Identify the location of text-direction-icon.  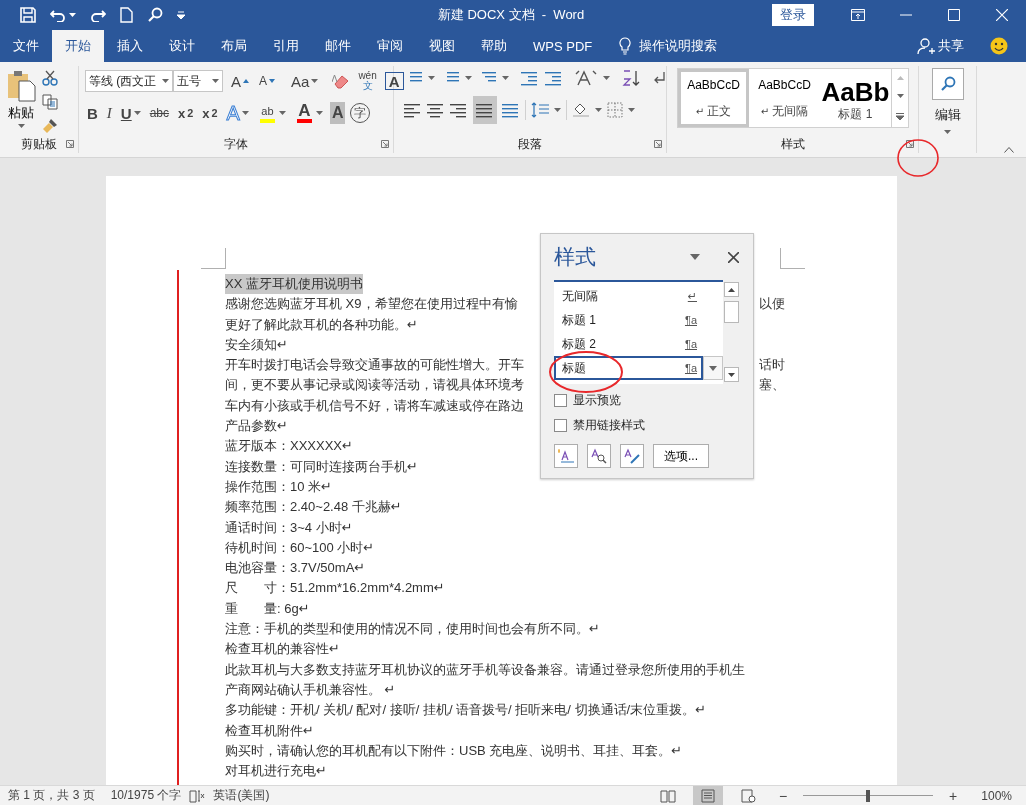
(586, 78).